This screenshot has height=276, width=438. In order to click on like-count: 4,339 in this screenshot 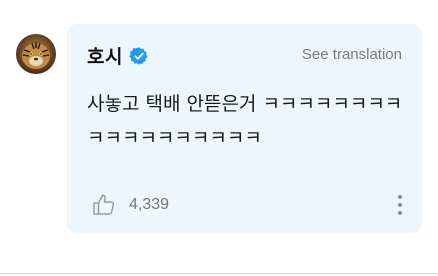, I will do `click(149, 204)`.